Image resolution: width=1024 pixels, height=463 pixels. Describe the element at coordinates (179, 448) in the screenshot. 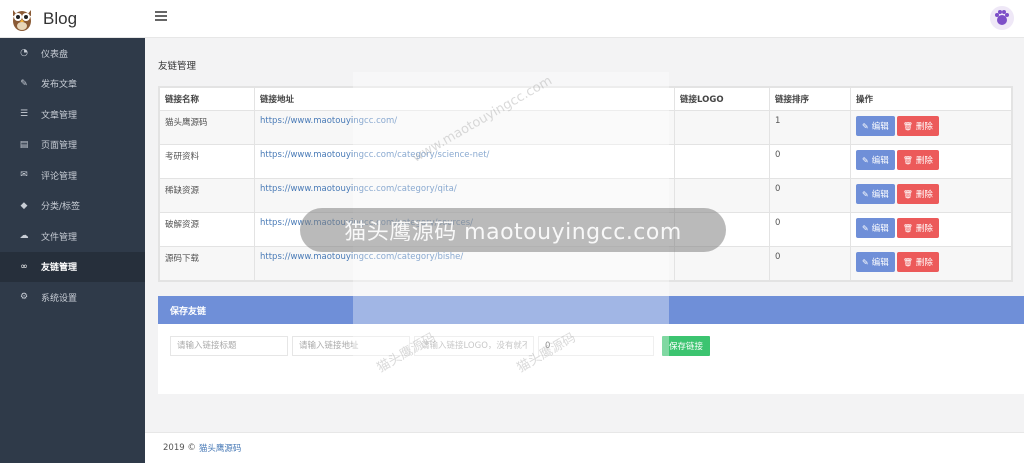

I see `footer-copyright: 2019 ©` at that location.